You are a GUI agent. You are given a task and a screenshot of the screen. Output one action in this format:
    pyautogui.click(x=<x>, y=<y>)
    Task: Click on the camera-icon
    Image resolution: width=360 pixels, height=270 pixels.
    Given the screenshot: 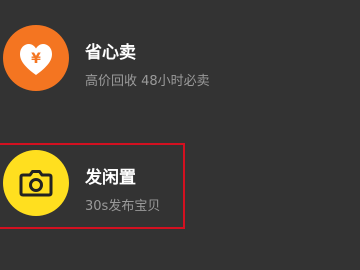 What is the action you would take?
    pyautogui.click(x=36, y=183)
    